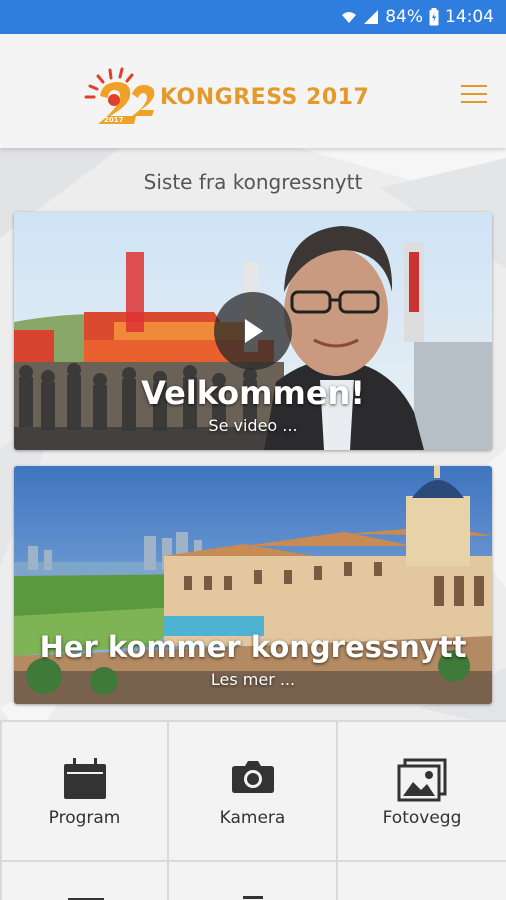  What do you see at coordinates (253, 647) in the screenshot?
I see `card-heading: Her kommer kongressnytt` at bounding box center [253, 647].